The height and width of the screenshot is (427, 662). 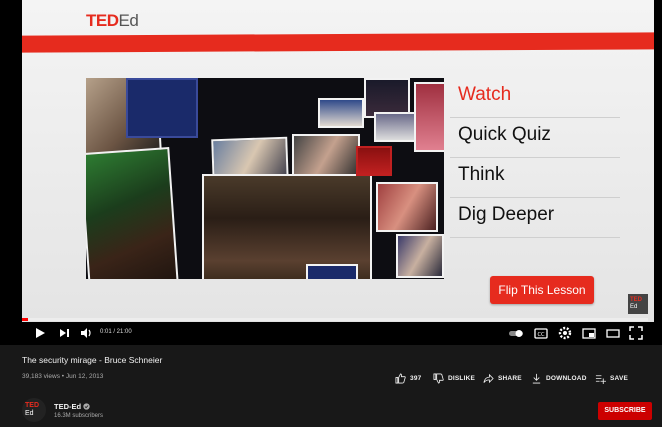 I want to click on volume-icon, so click(x=86, y=333).